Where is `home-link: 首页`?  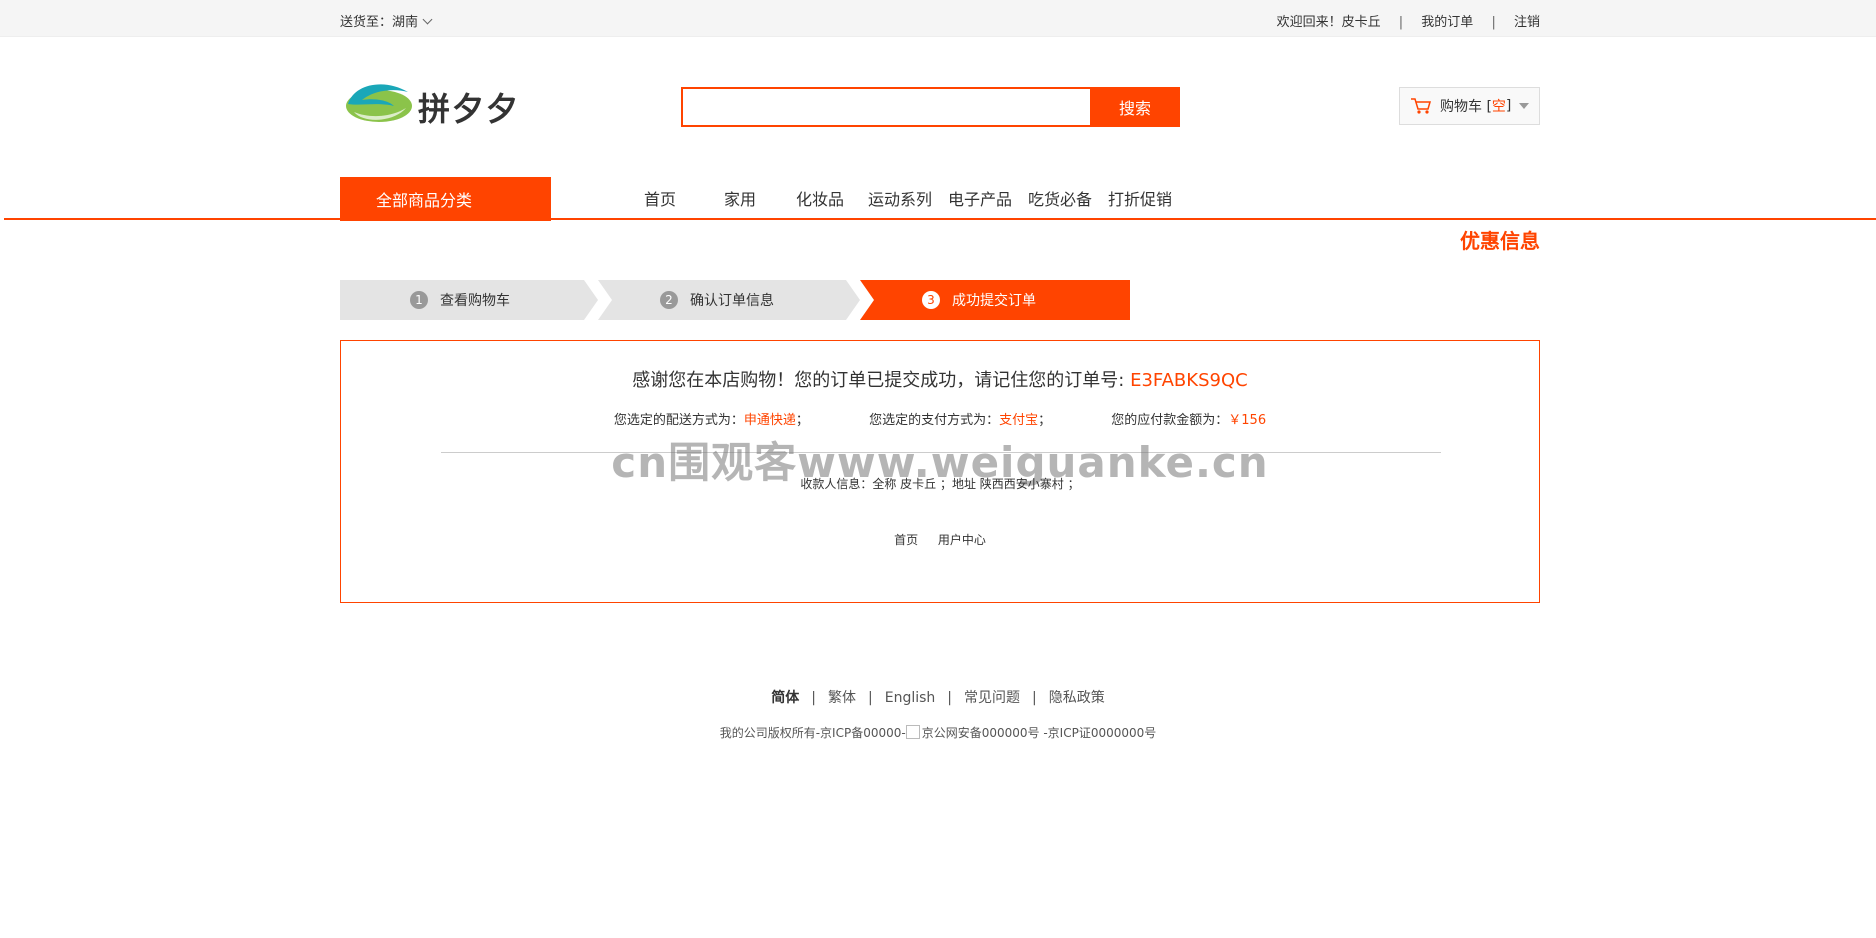
home-link: 首页 is located at coordinates (906, 540).